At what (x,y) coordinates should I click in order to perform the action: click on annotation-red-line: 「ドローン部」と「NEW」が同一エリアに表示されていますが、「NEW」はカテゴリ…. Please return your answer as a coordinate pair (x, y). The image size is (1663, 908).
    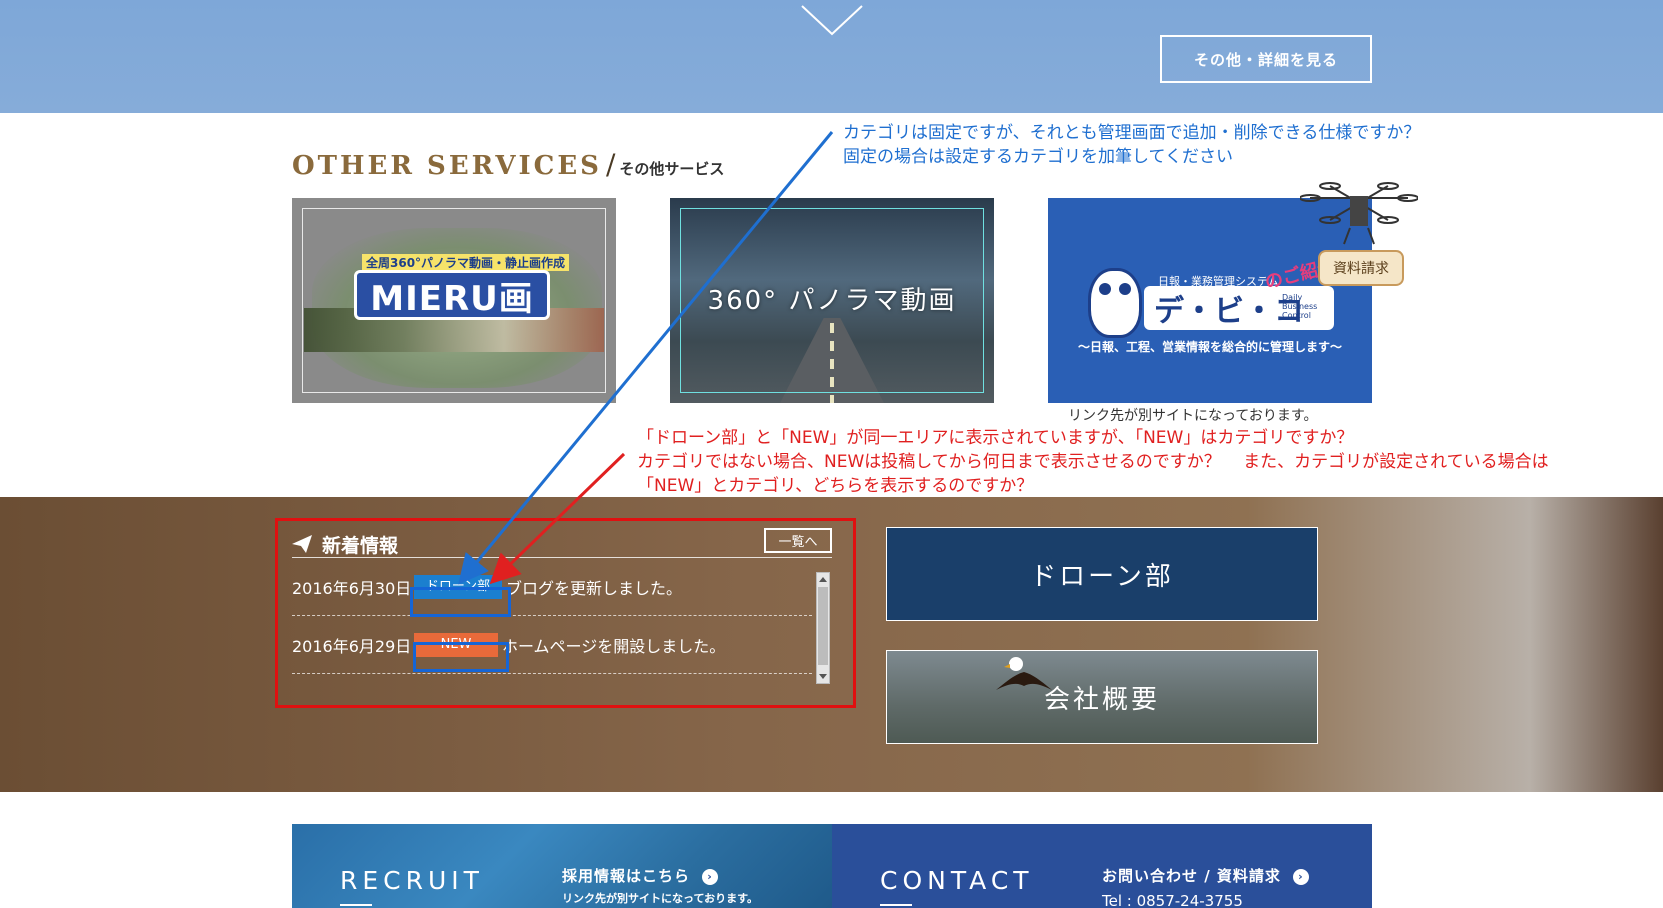
    Looking at the image, I should click on (995, 438).